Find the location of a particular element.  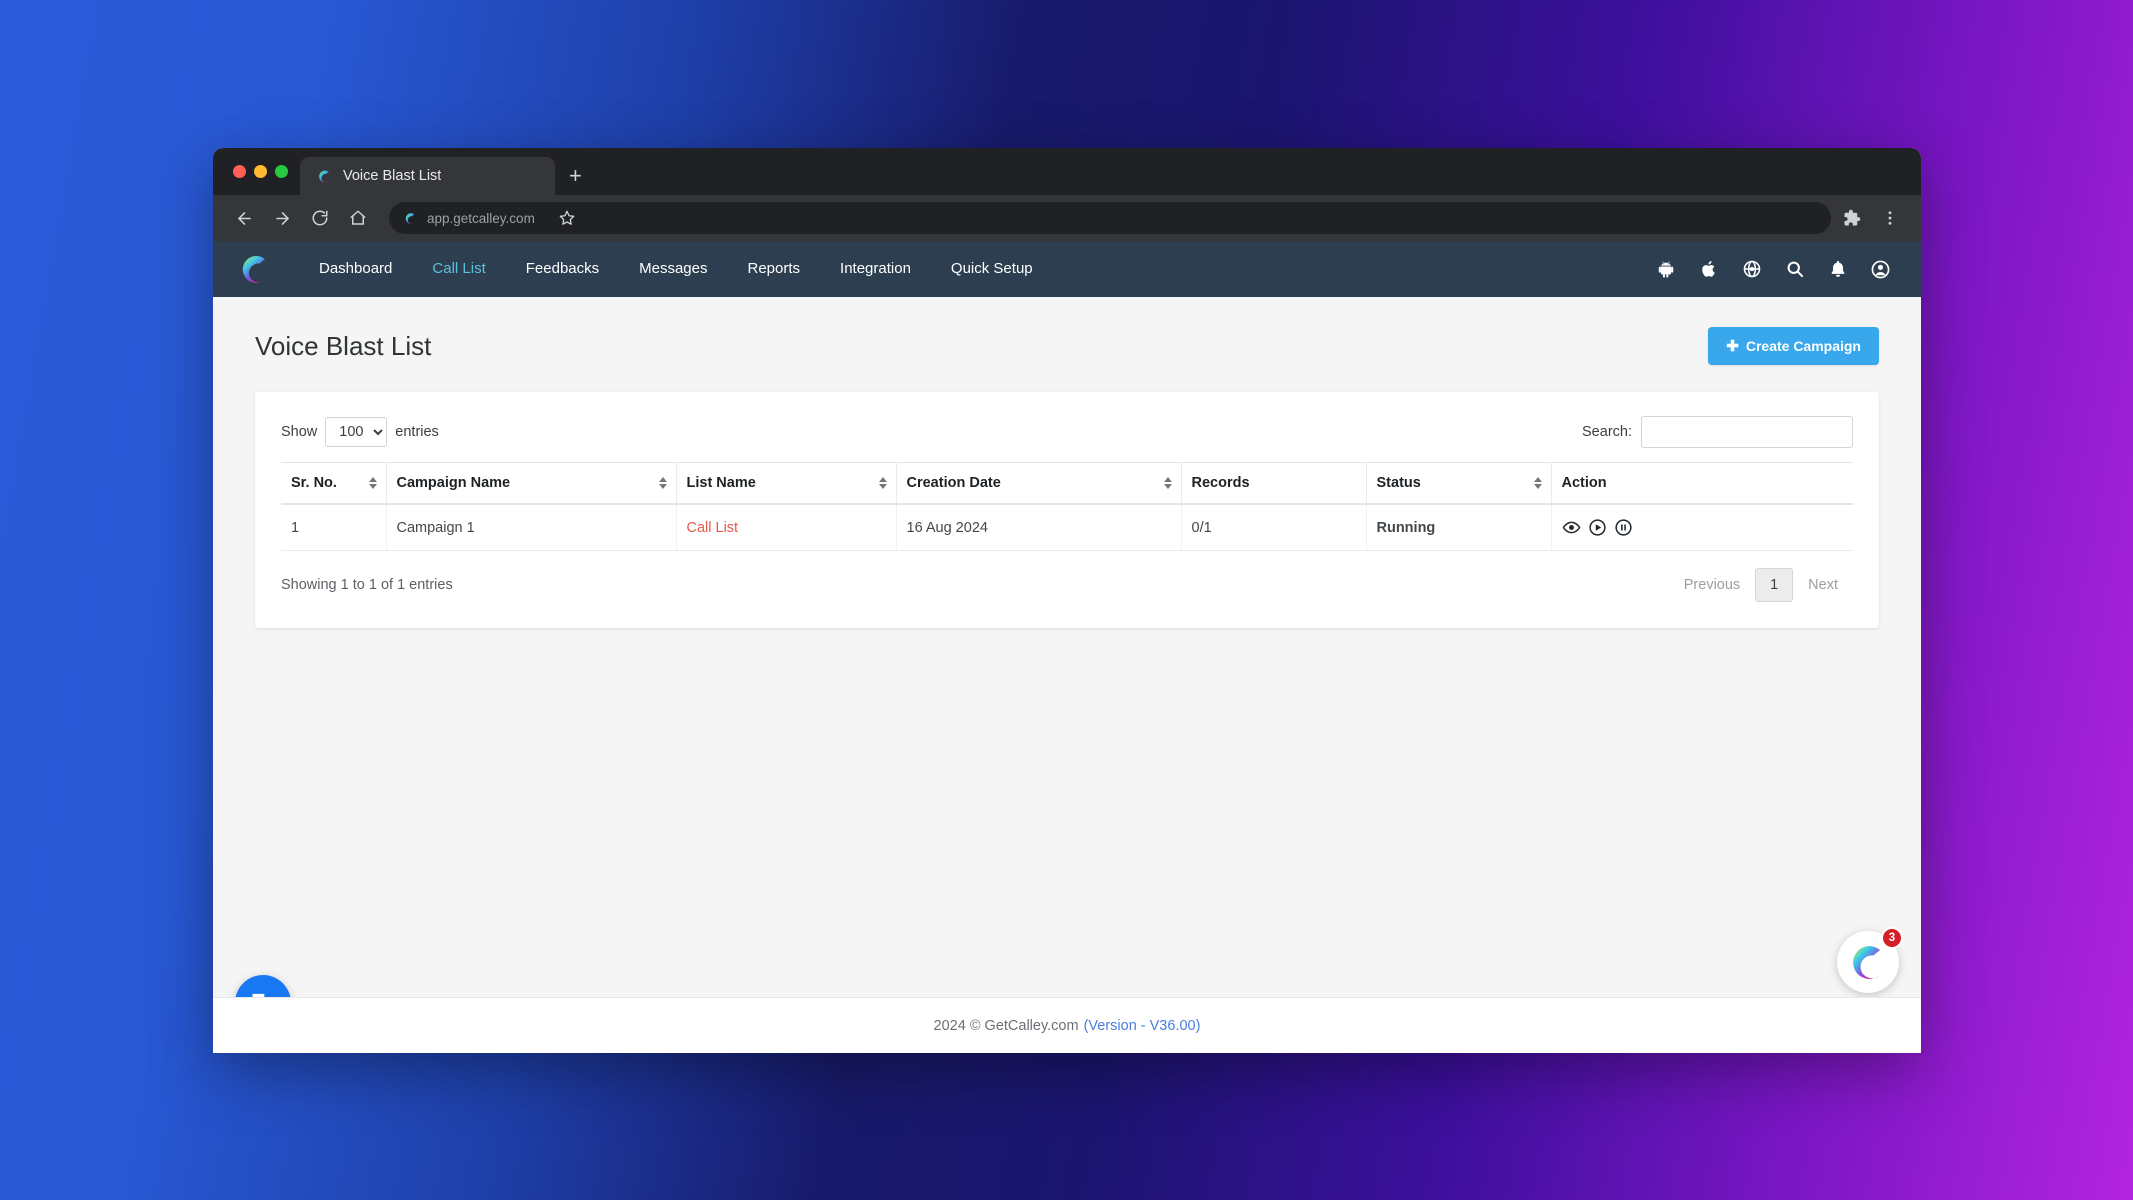

extensions-button is located at coordinates (1852, 218).